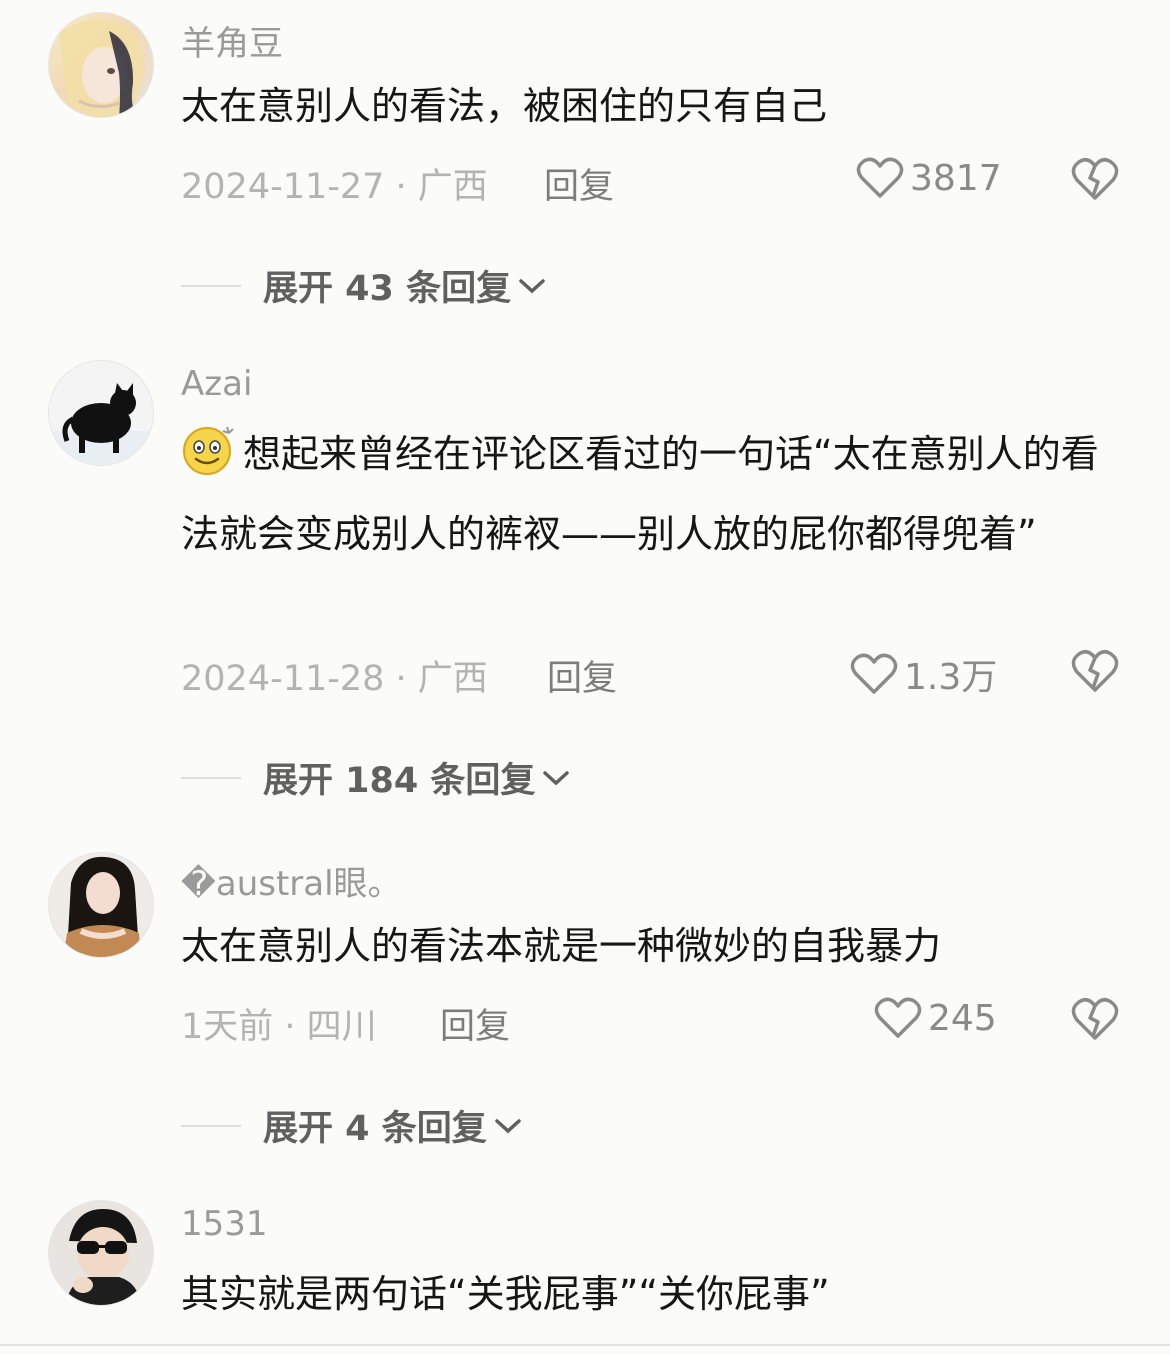 This screenshot has height=1354, width=1170. Describe the element at coordinates (962, 1018) in the screenshot. I see `like-count: 245` at that location.